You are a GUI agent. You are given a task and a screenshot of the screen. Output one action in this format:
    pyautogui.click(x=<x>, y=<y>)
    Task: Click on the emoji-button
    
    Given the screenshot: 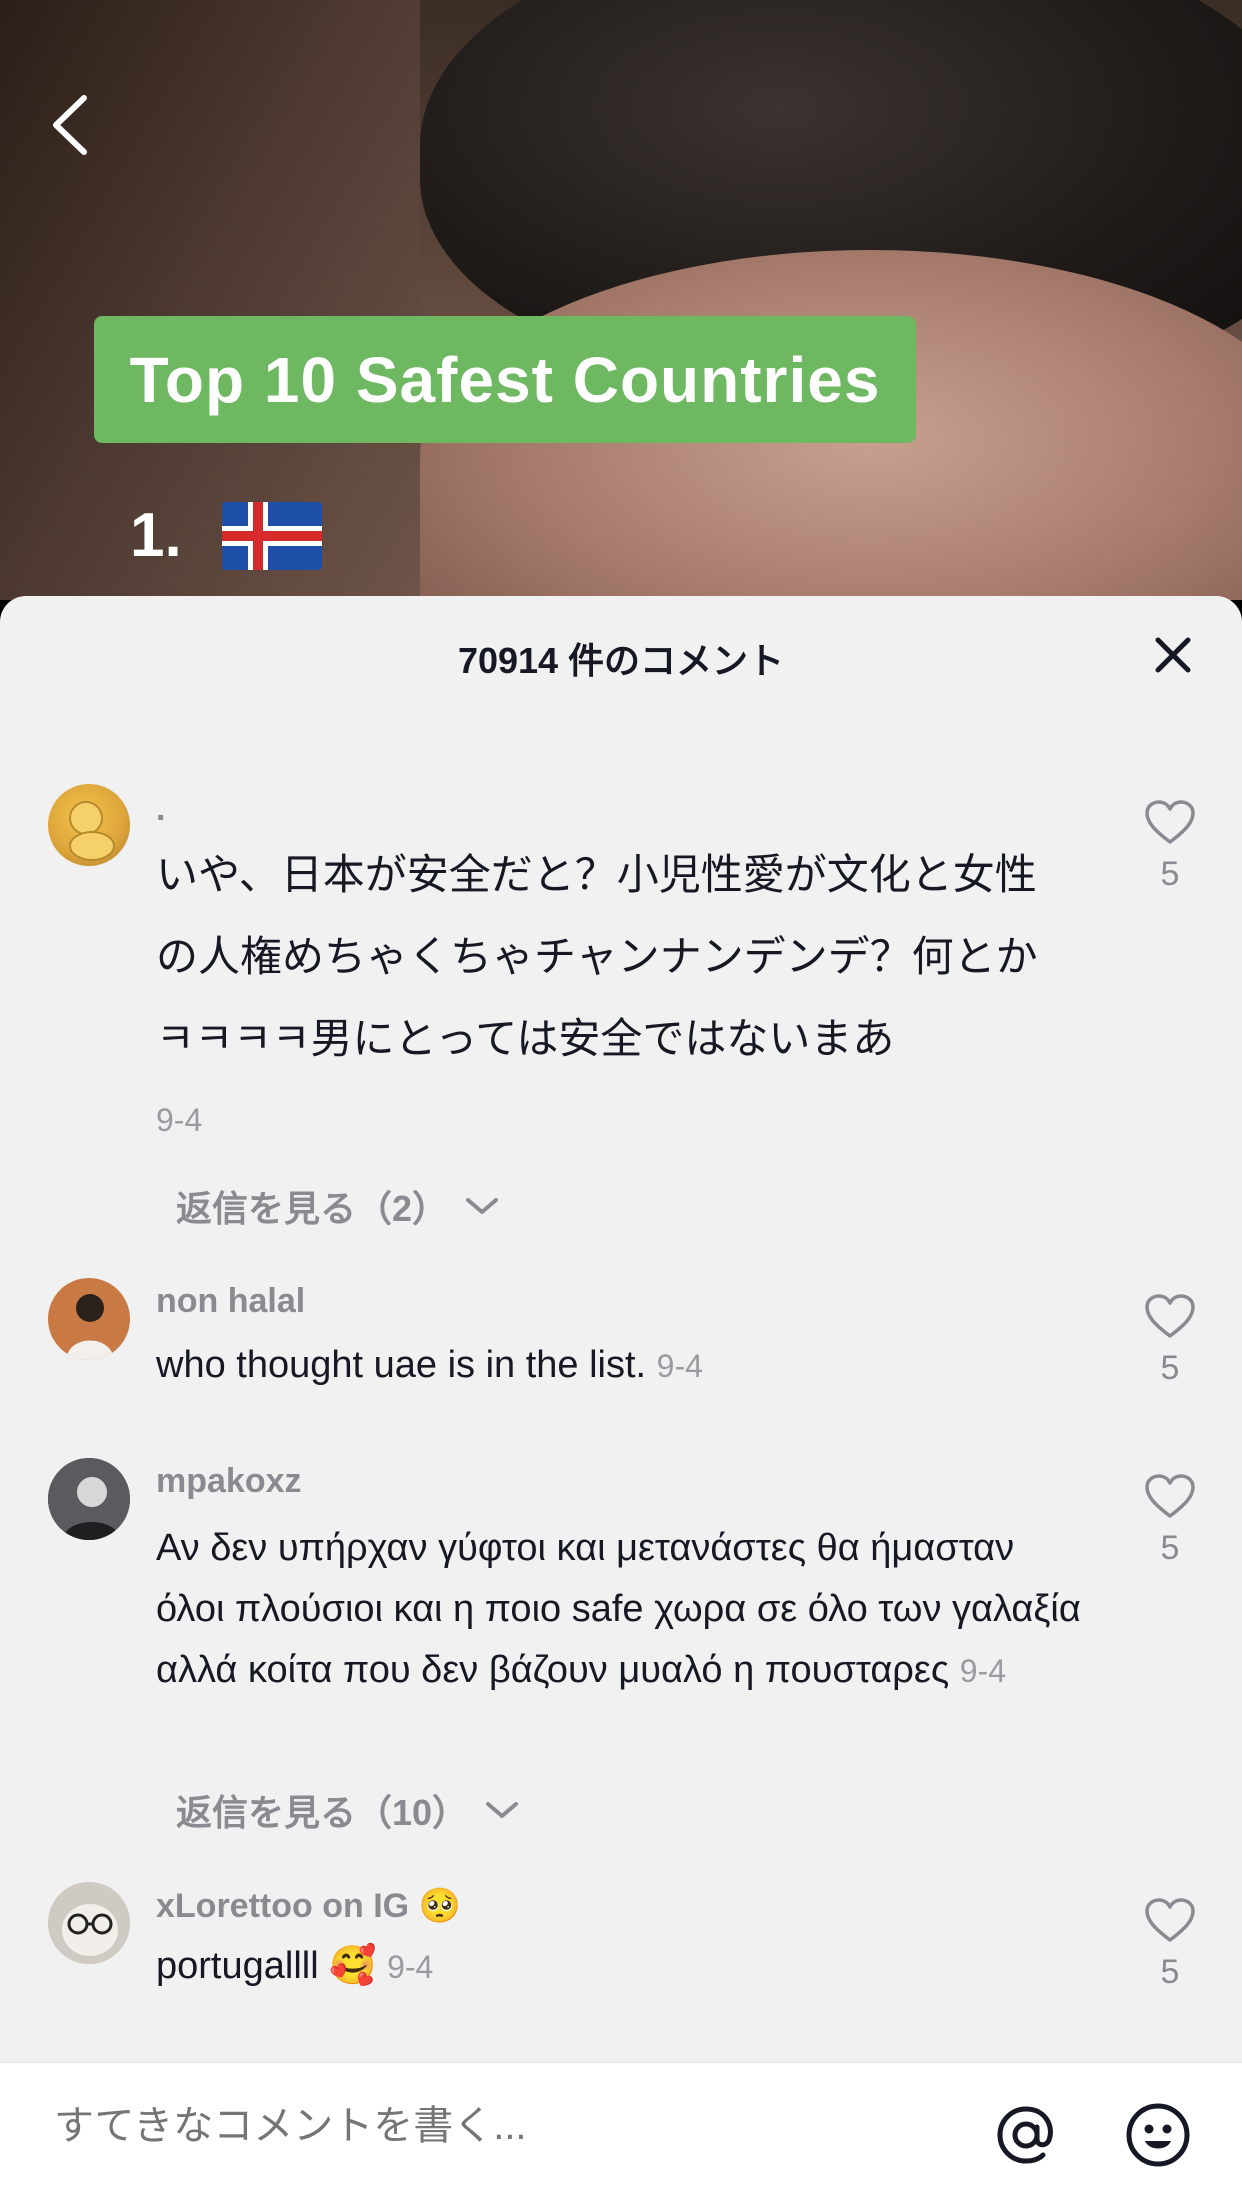 What is the action you would take?
    pyautogui.click(x=1158, y=2135)
    